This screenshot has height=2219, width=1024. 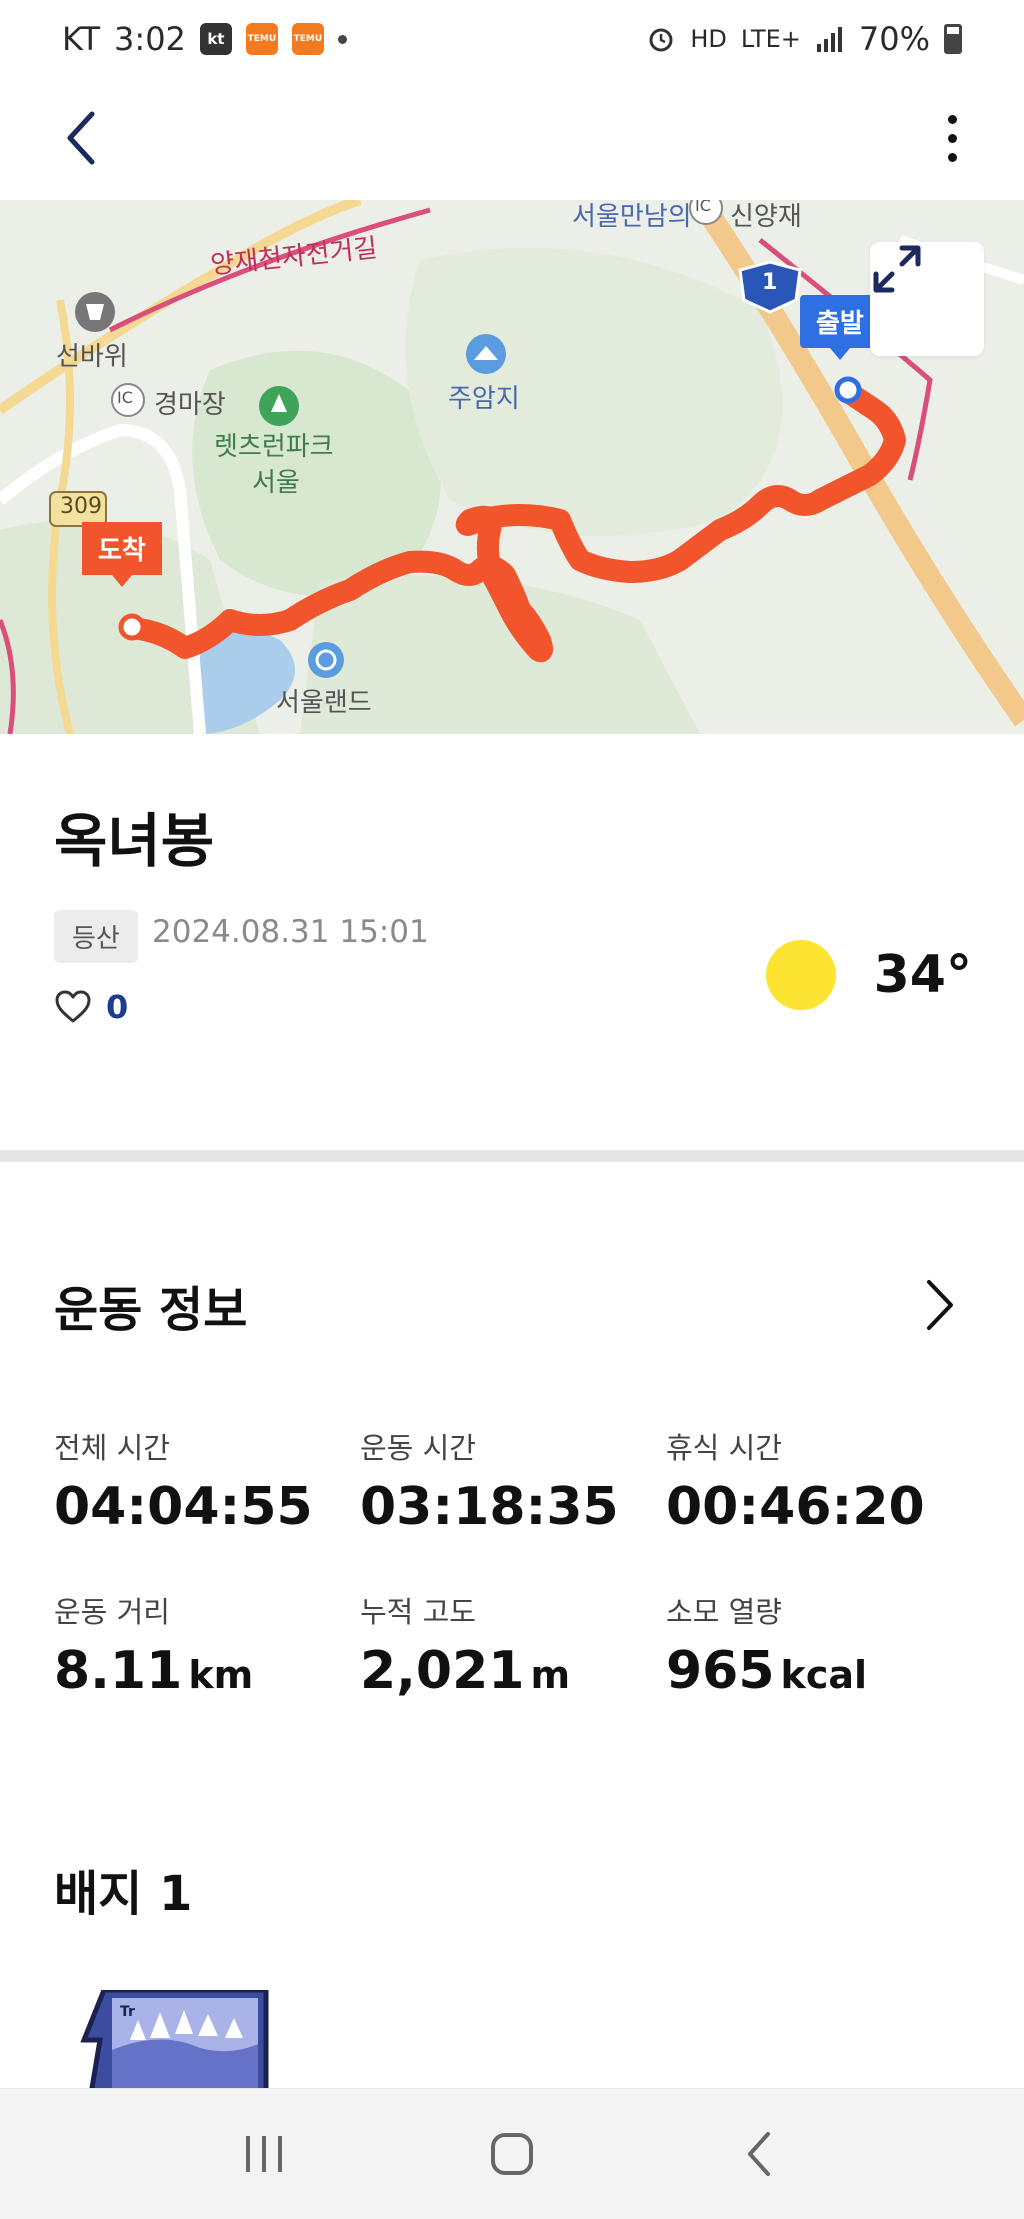 I want to click on hiking-badge: Tr, so click(x=175, y=2040).